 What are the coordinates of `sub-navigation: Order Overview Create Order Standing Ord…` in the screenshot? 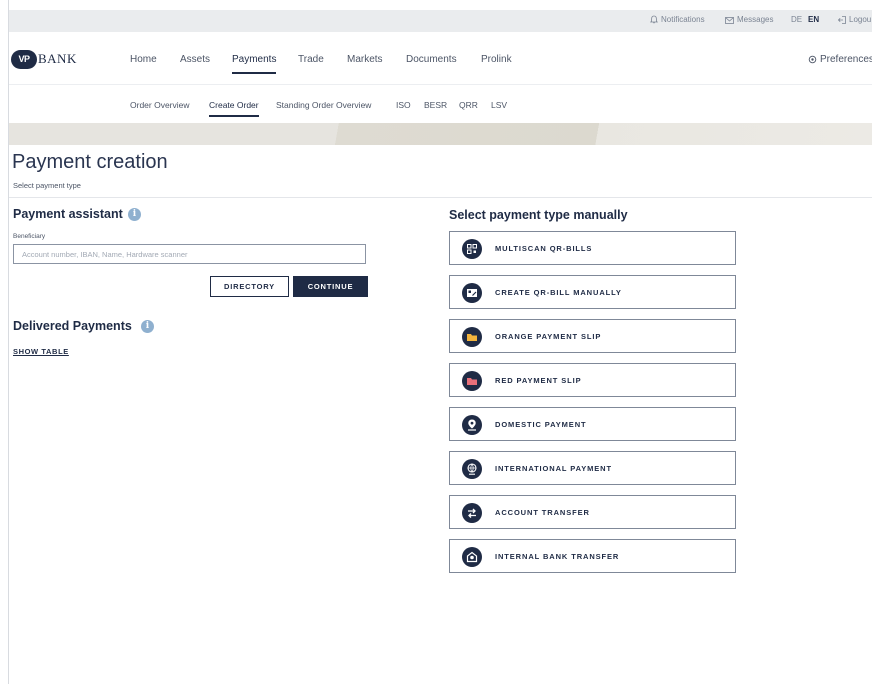 It's located at (440, 103).